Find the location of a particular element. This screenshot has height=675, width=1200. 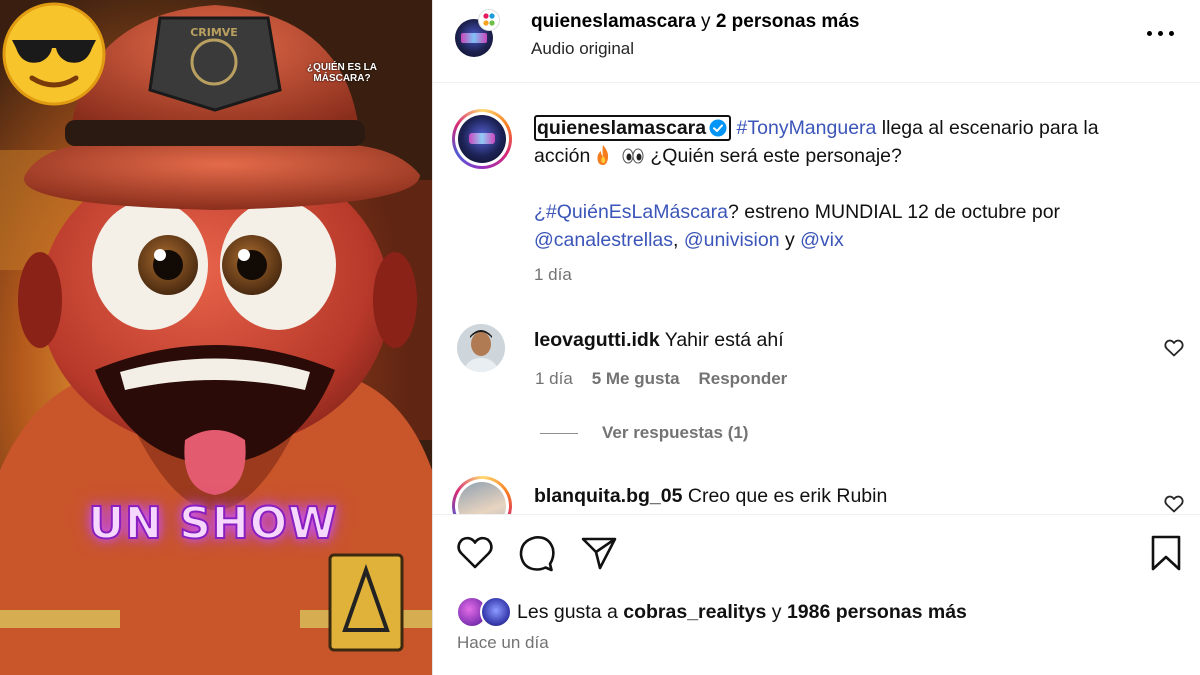

comment-text: Creo que es erik Rubin is located at coordinates (787, 496).